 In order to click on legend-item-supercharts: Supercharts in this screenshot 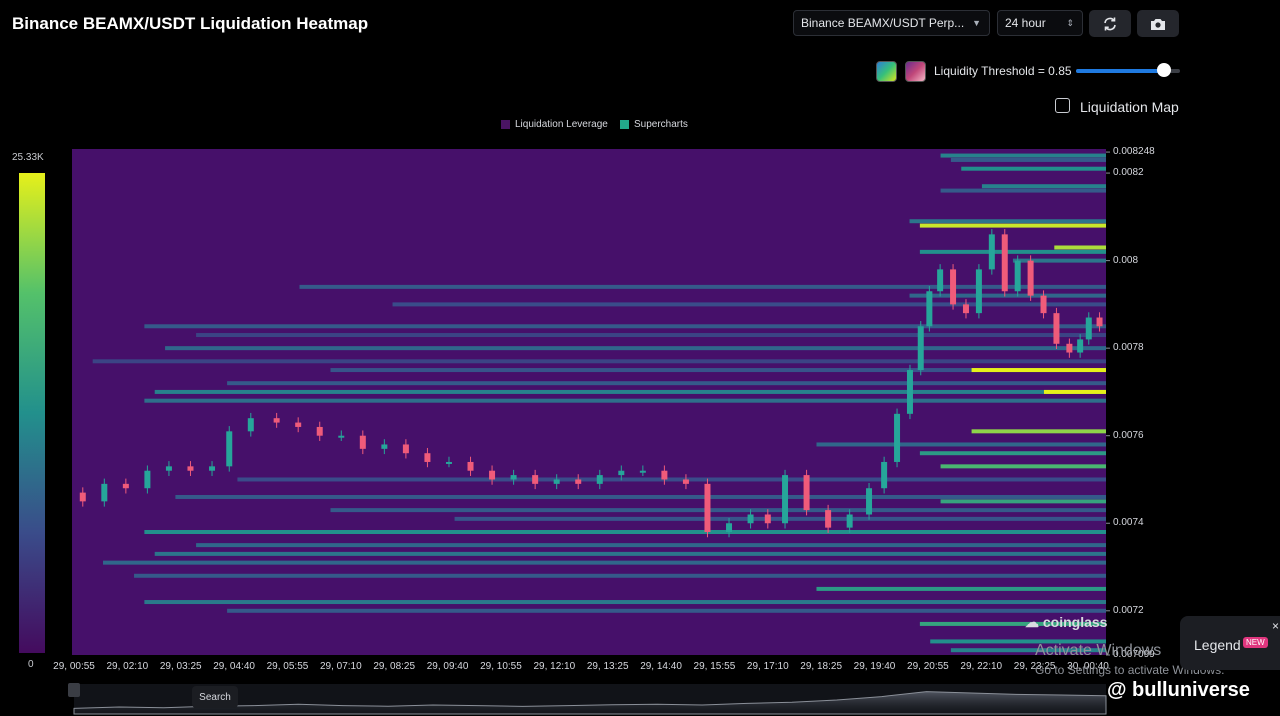, I will do `click(654, 124)`.